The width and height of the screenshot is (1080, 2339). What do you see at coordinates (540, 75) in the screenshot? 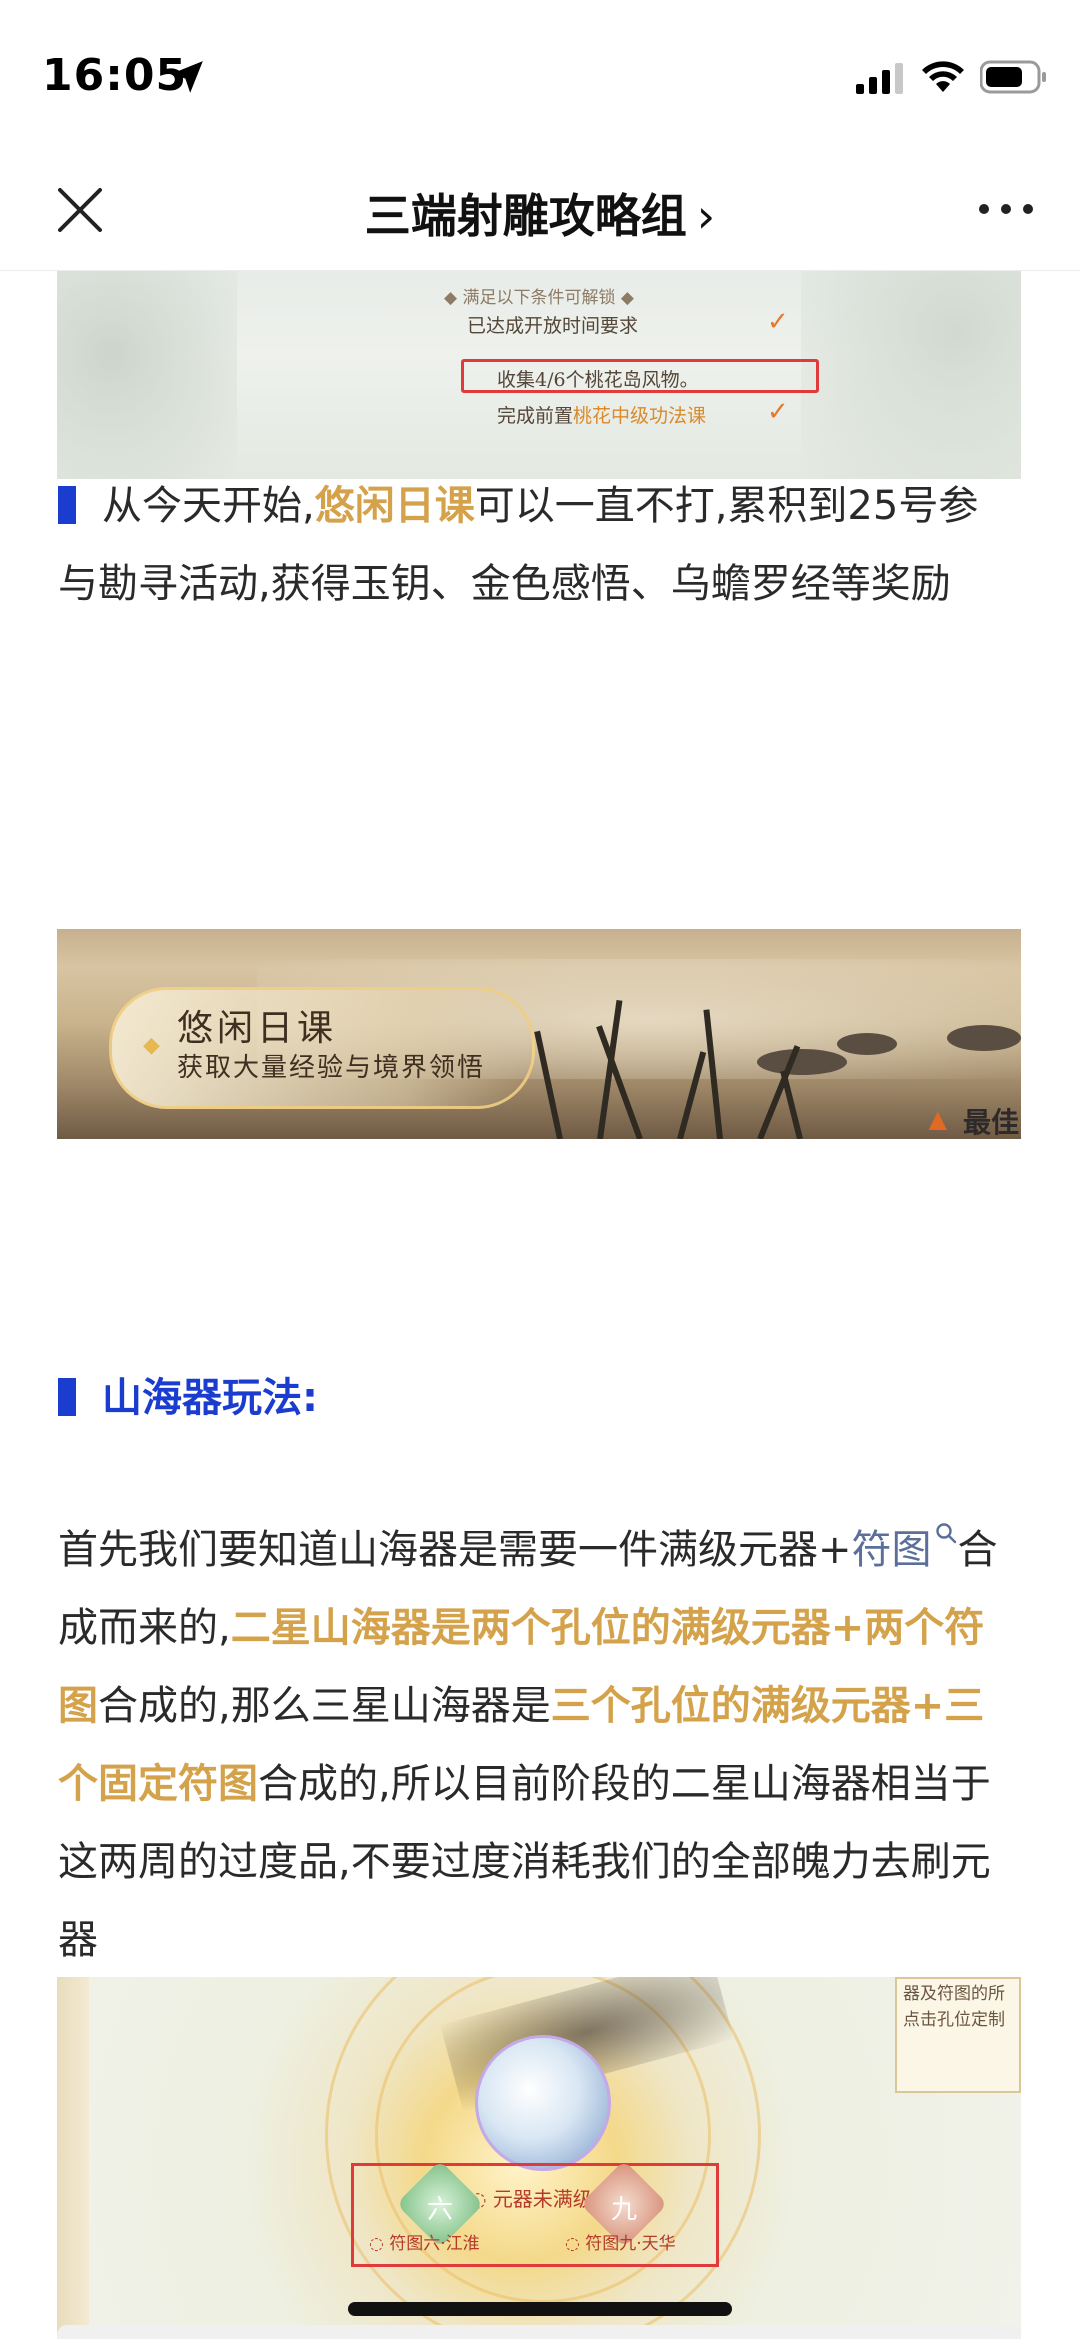
I see `status-bar: 16:05` at bounding box center [540, 75].